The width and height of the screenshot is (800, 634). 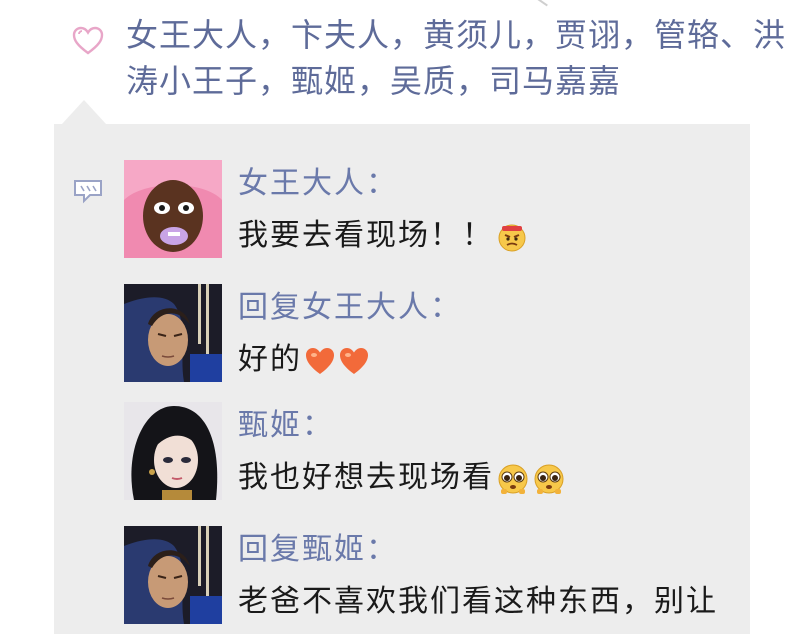 I want to click on comment-text: 老爸不喜欢我们看这种东西，别让, so click(x=478, y=601).